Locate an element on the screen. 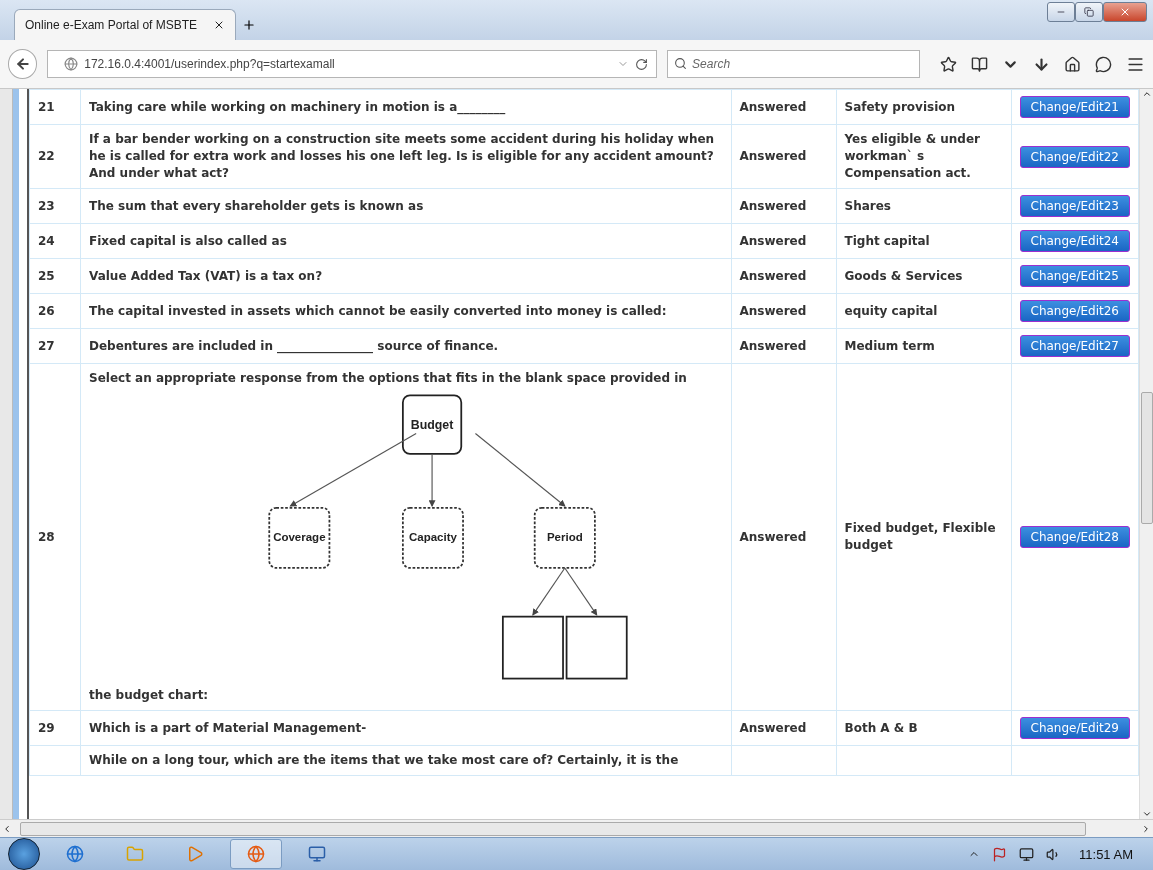 Image resolution: width=1153 pixels, height=870 pixels. question-number: 21 is located at coordinates (46, 106).